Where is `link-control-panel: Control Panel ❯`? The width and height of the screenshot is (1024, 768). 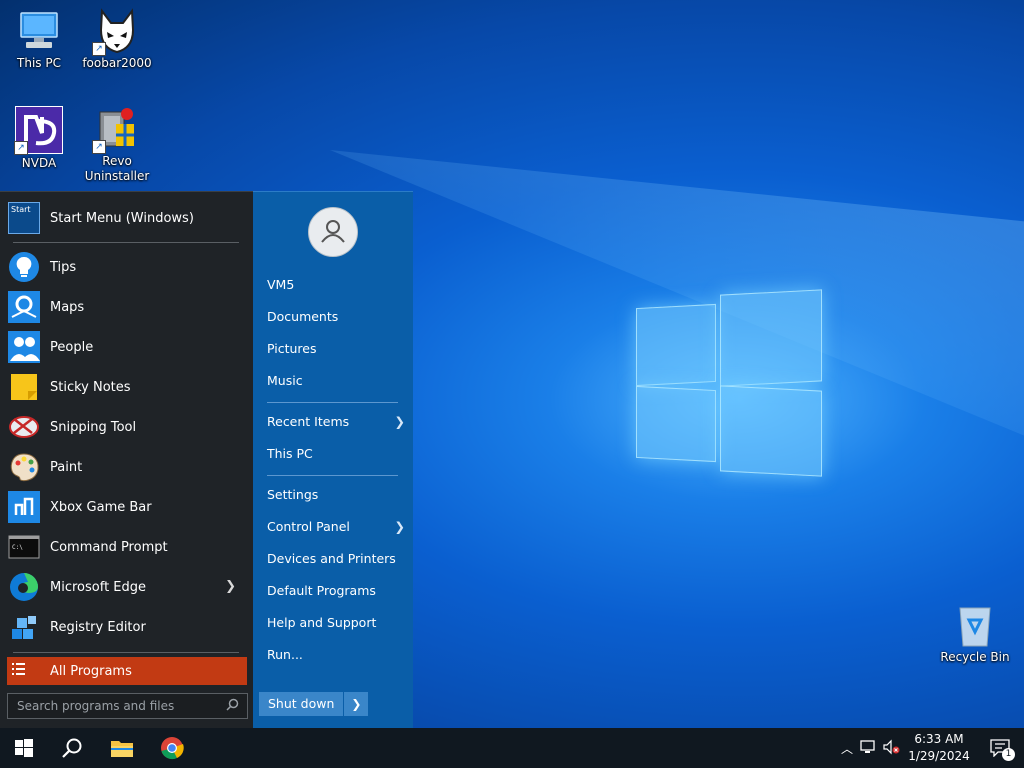
link-control-panel: Control Panel ❯ is located at coordinates (336, 527).